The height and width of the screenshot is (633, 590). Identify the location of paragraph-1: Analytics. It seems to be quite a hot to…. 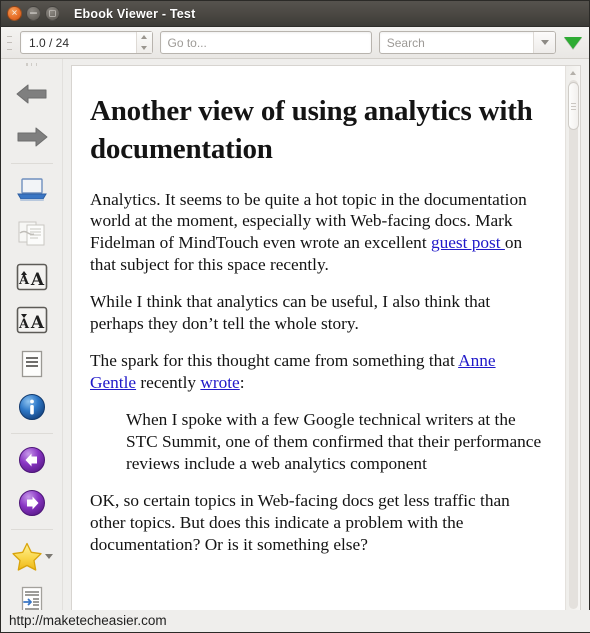
(316, 233).